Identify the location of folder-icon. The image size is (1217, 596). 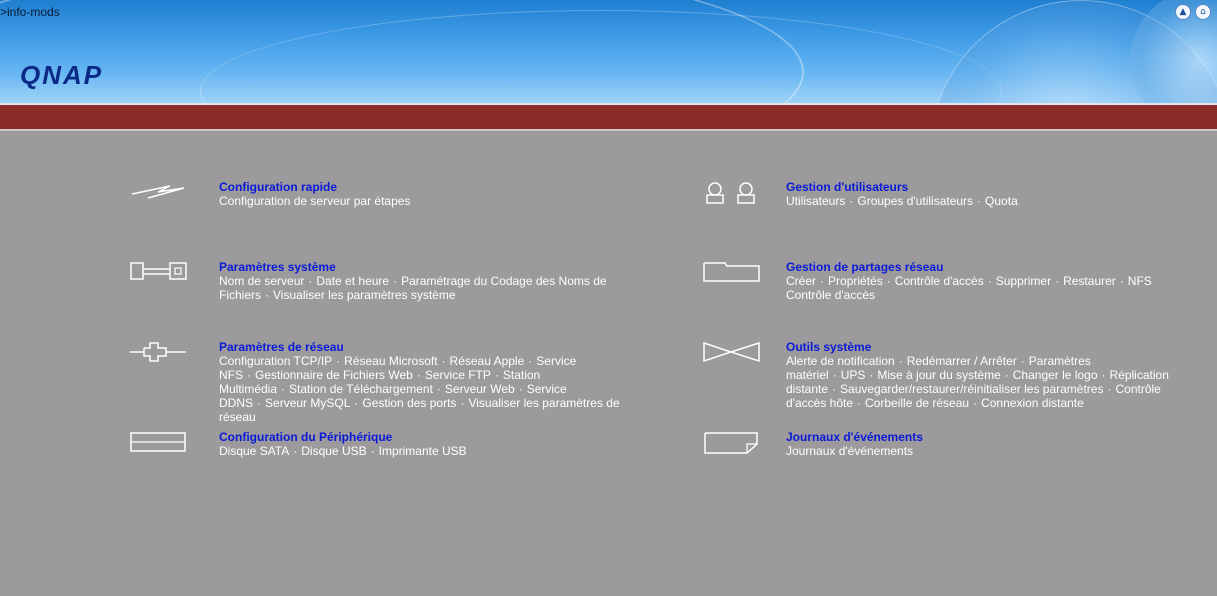
(731, 272).